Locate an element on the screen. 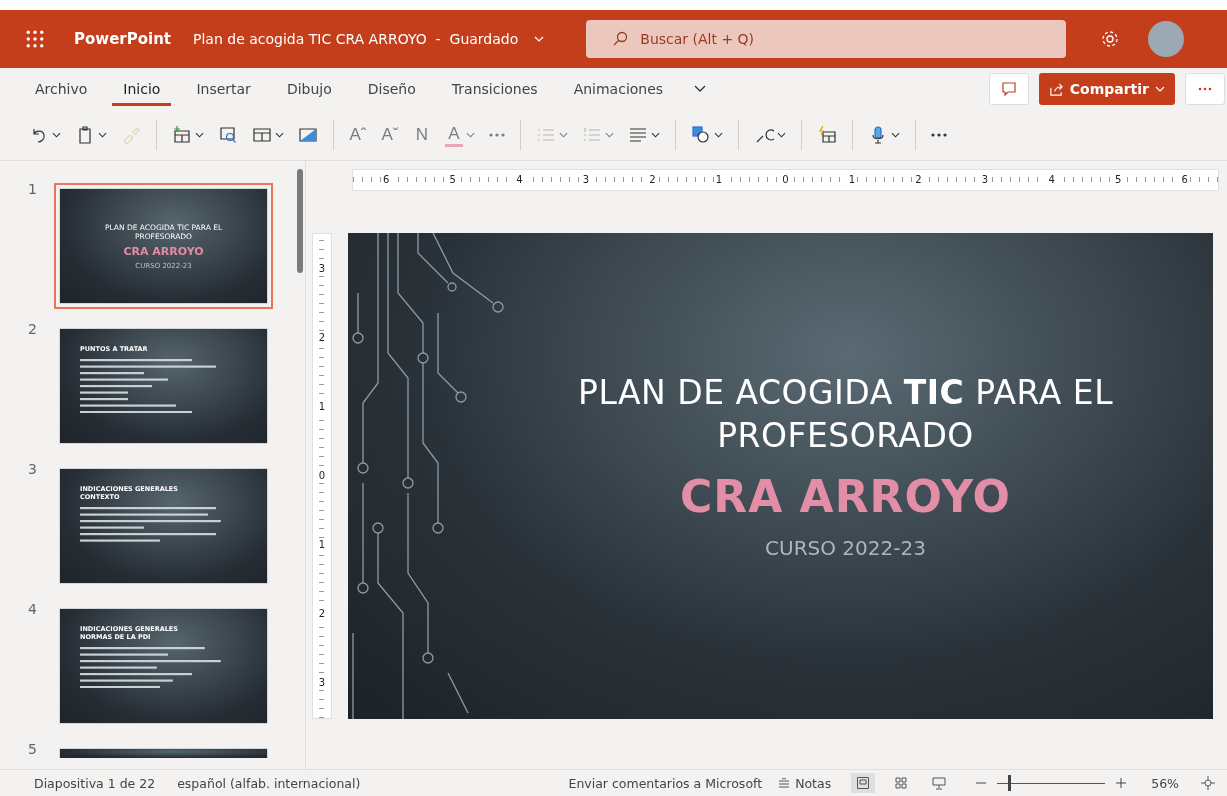 The width and height of the screenshot is (1227, 796). ribbon-tab: Insertar is located at coordinates (223, 89).